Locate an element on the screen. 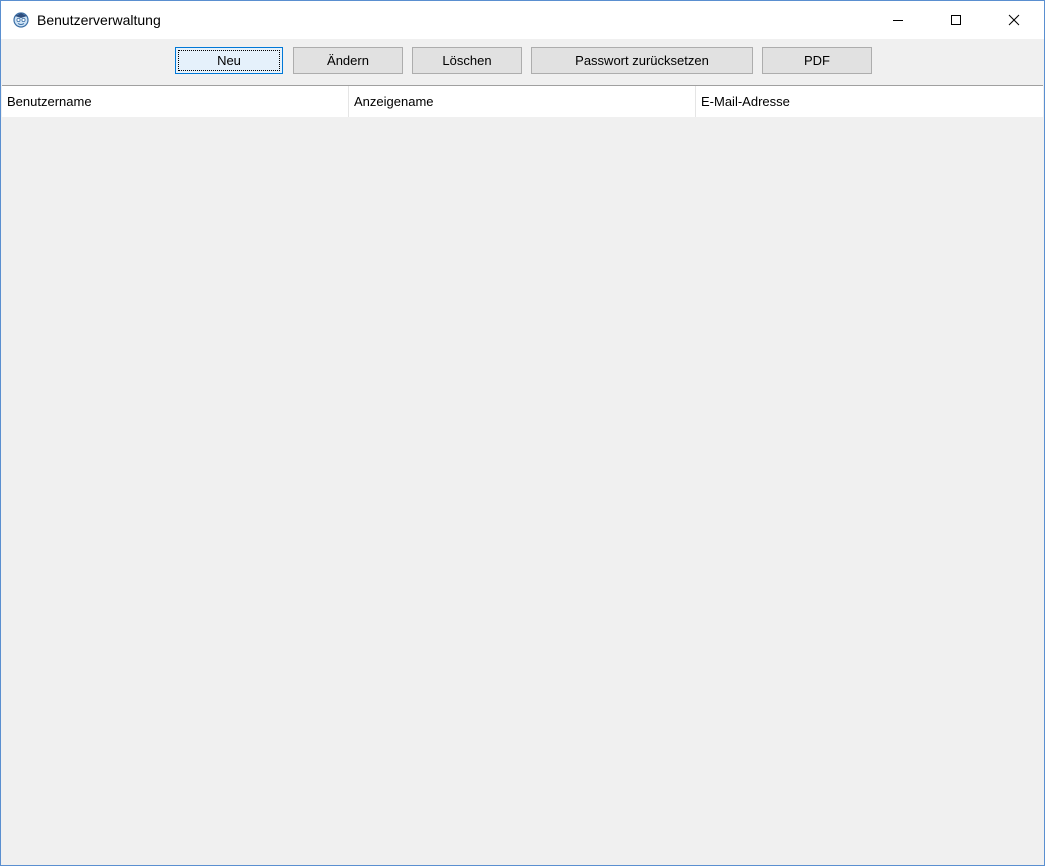  new-button-label: Neu is located at coordinates (229, 60).